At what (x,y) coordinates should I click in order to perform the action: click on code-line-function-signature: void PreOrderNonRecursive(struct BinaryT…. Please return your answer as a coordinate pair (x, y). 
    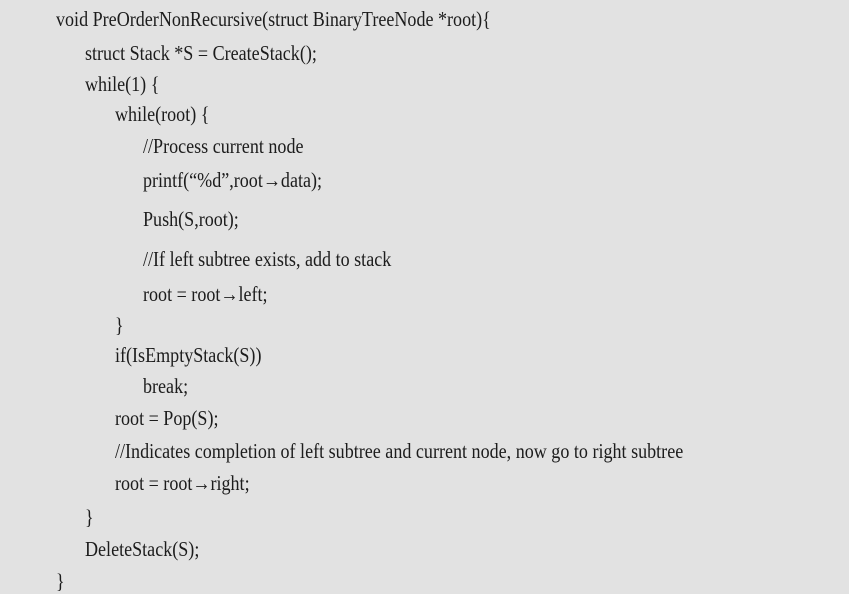
    Looking at the image, I should click on (273, 19).